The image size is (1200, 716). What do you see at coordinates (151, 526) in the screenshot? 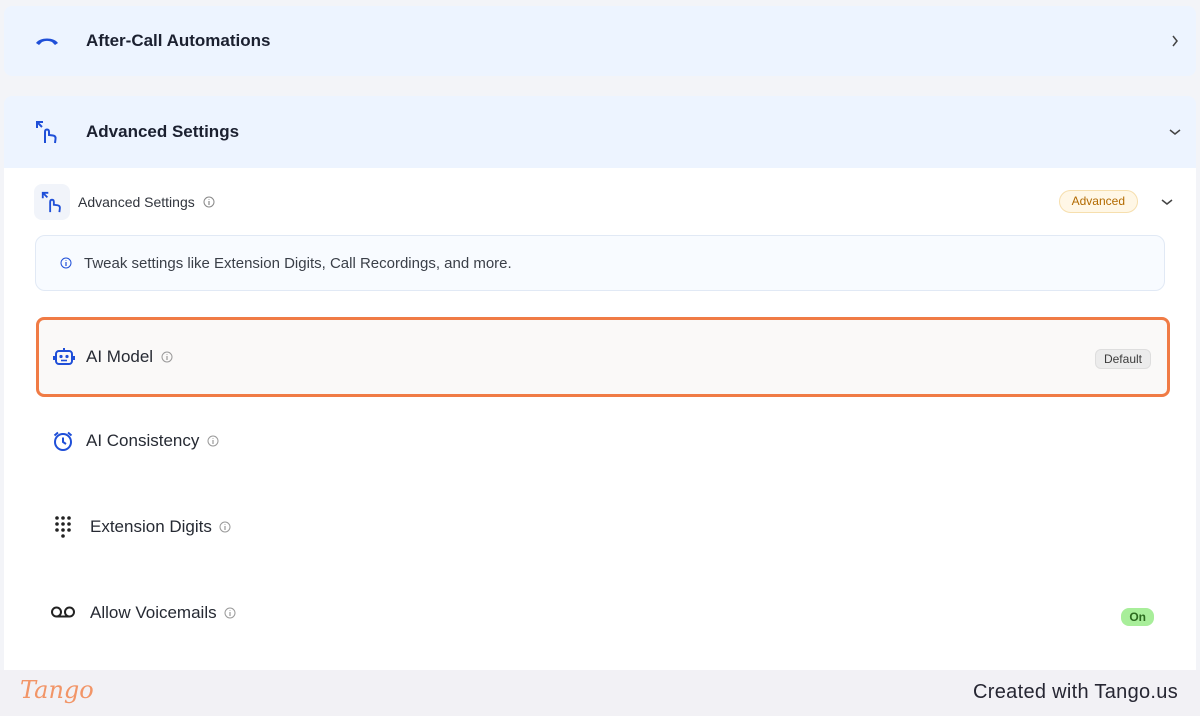
I see `setting-label: Extension Digits` at bounding box center [151, 526].